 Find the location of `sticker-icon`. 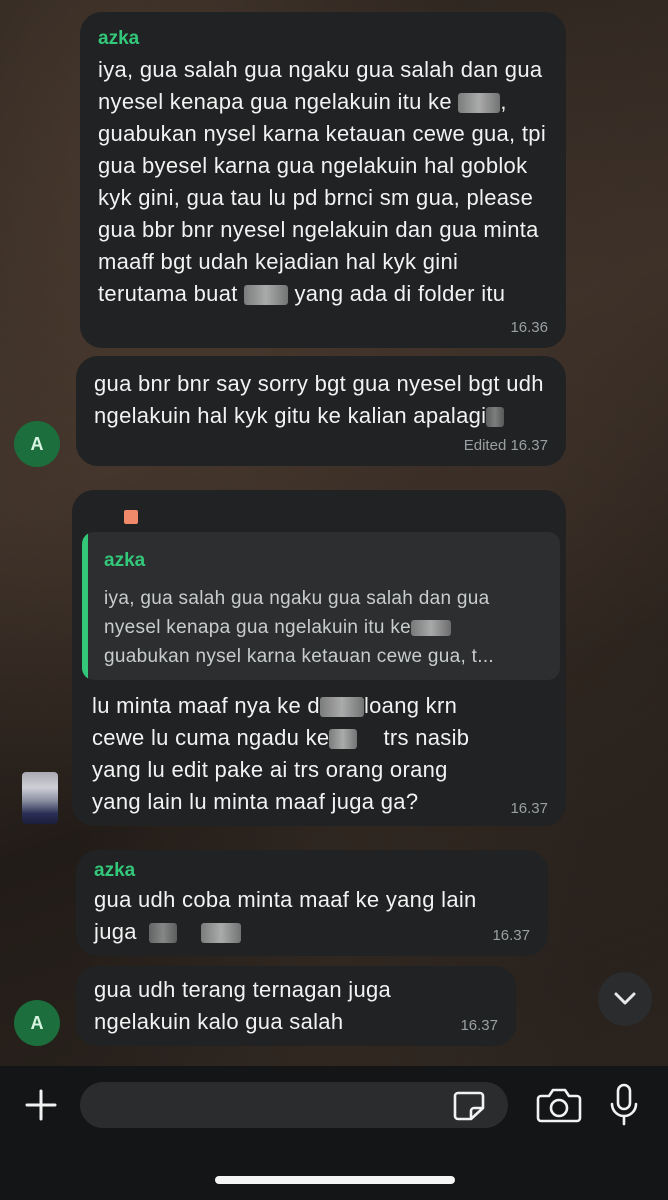

sticker-icon is located at coordinates (469, 1106).